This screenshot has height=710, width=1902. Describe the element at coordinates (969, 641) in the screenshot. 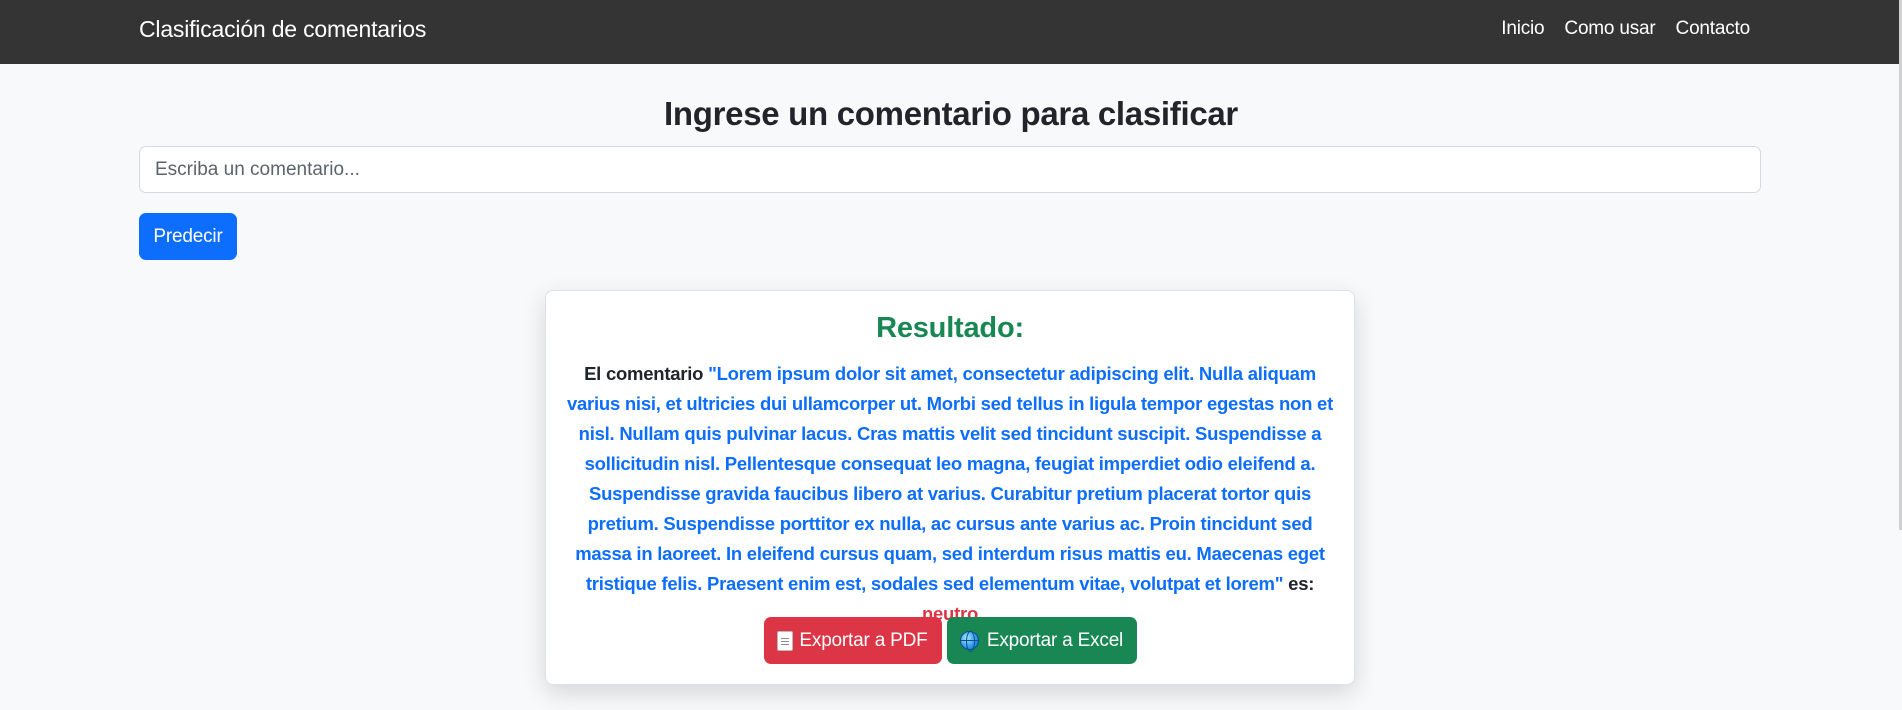

I see `globe-icon` at that location.